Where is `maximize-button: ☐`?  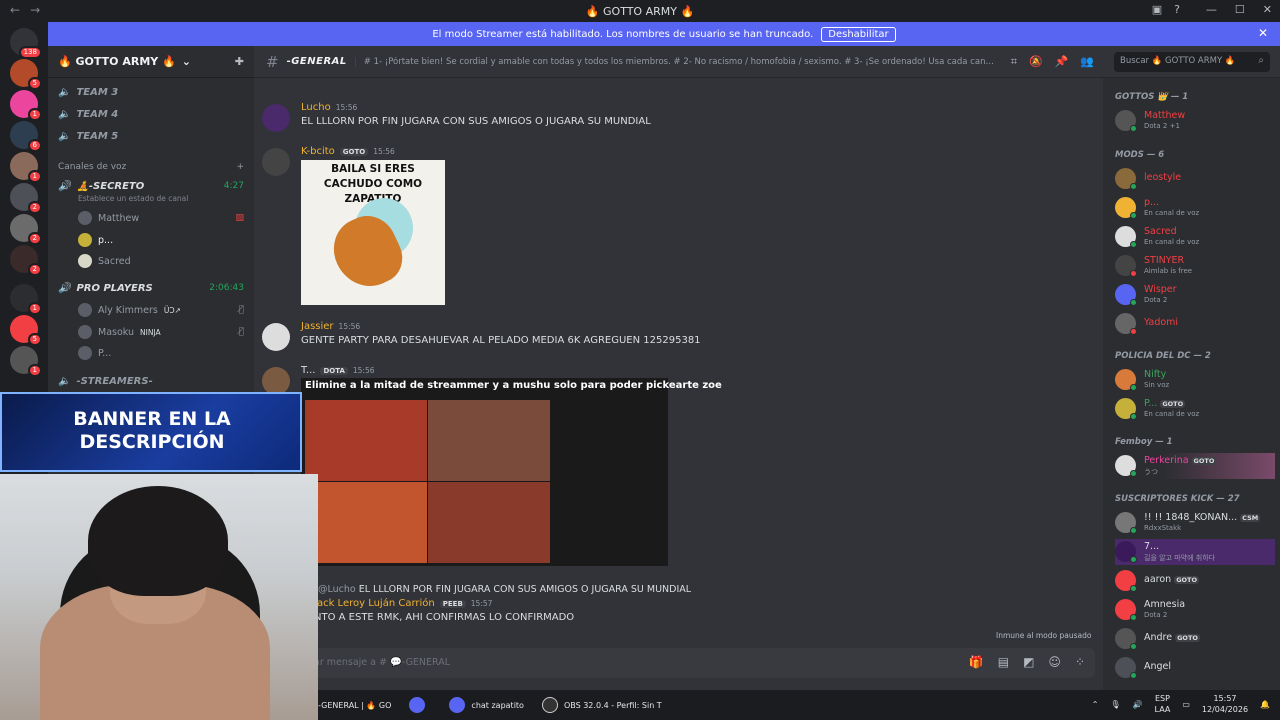 maximize-button: ☐ is located at coordinates (1240, 9).